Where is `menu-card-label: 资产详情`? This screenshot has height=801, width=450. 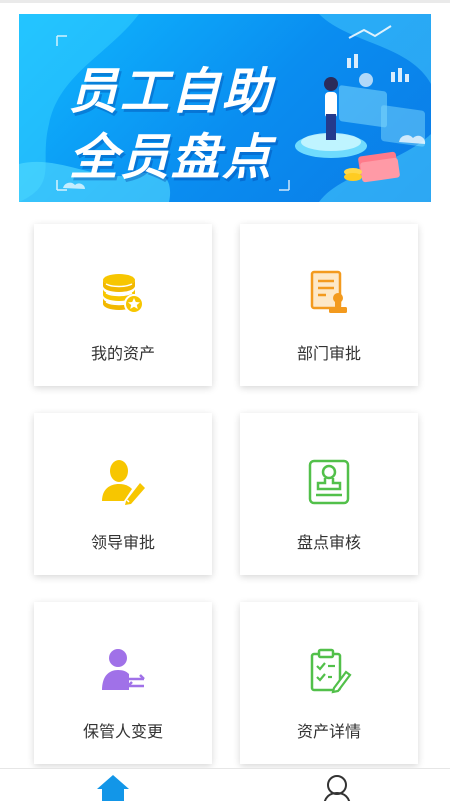
menu-card-label: 资产详情 is located at coordinates (328, 731).